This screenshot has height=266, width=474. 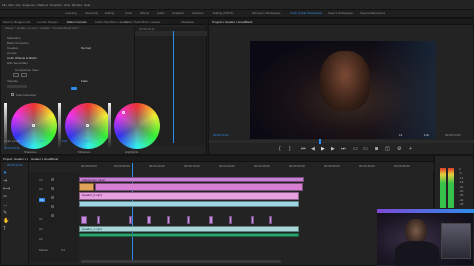 What do you see at coordinates (411, 149) in the screenshot?
I see `add-button-icon: +` at bounding box center [411, 149].